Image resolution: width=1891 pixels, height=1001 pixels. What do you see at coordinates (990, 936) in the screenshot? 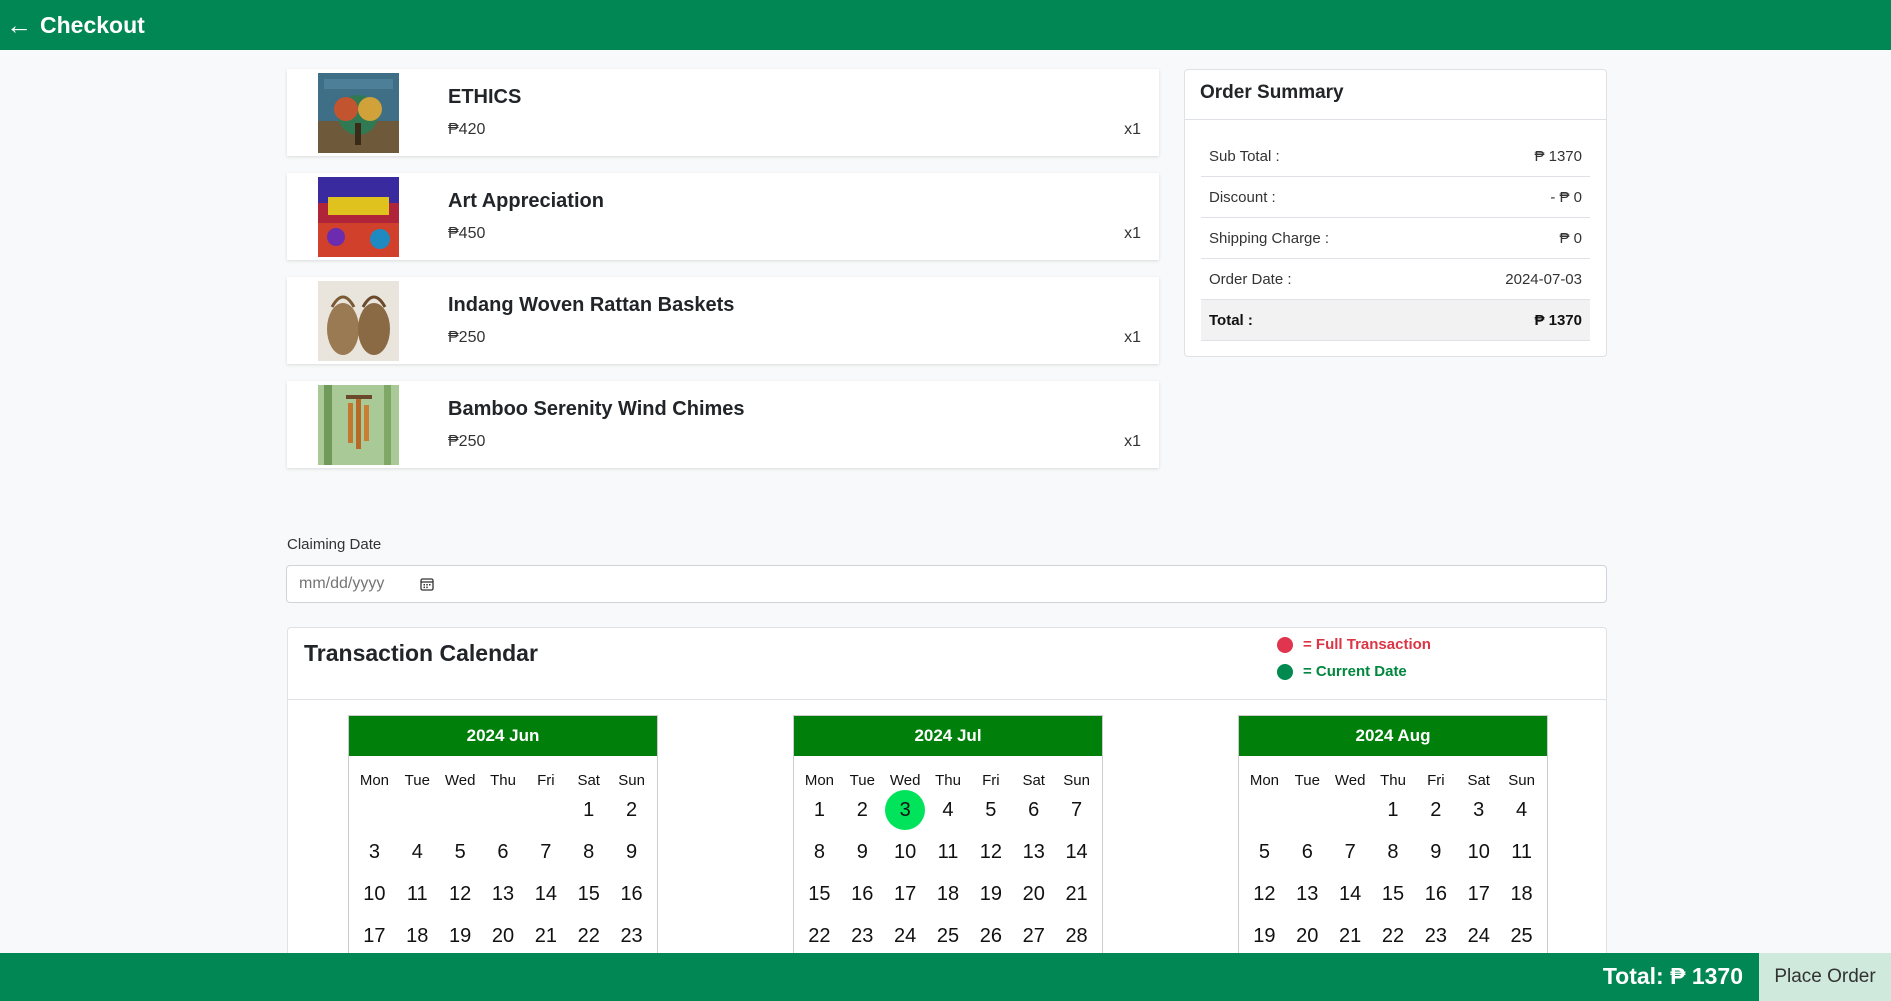
I see `calendar-day: 26` at bounding box center [990, 936].